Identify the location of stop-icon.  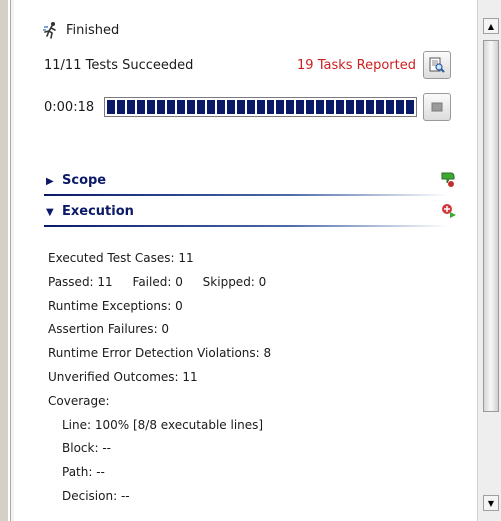
(437, 107).